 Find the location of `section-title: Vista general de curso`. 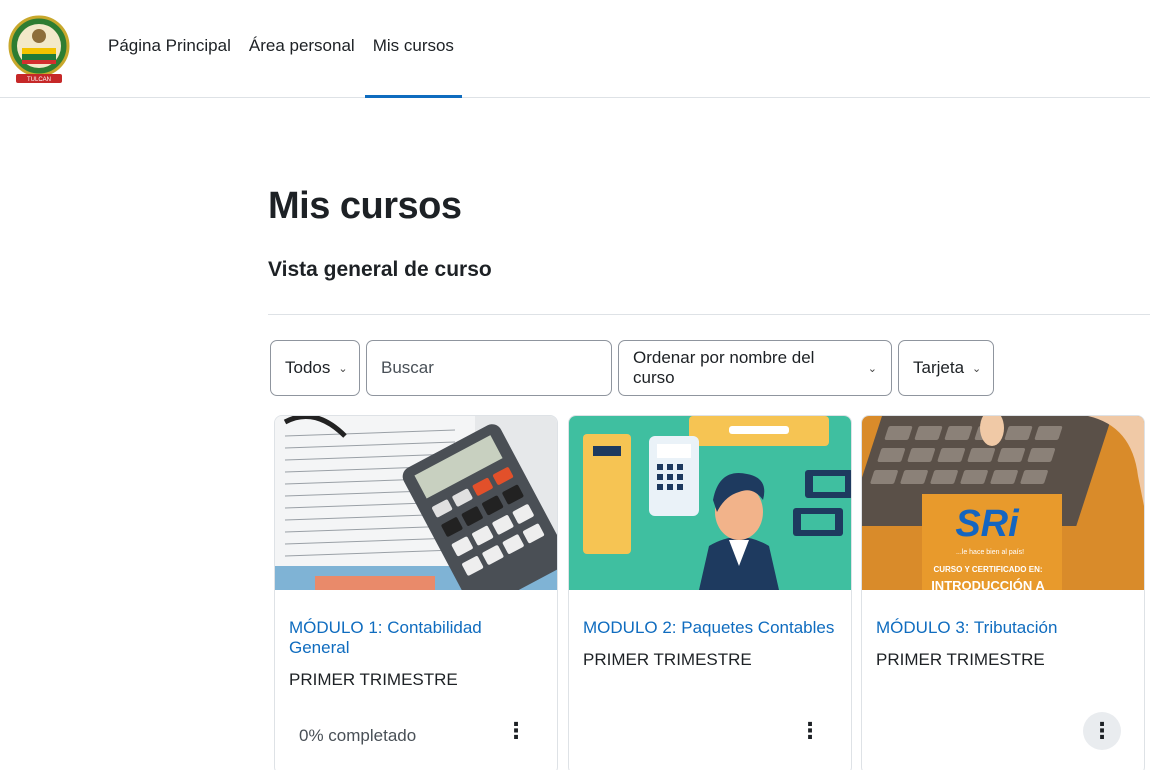

section-title: Vista general de curso is located at coordinates (380, 269).